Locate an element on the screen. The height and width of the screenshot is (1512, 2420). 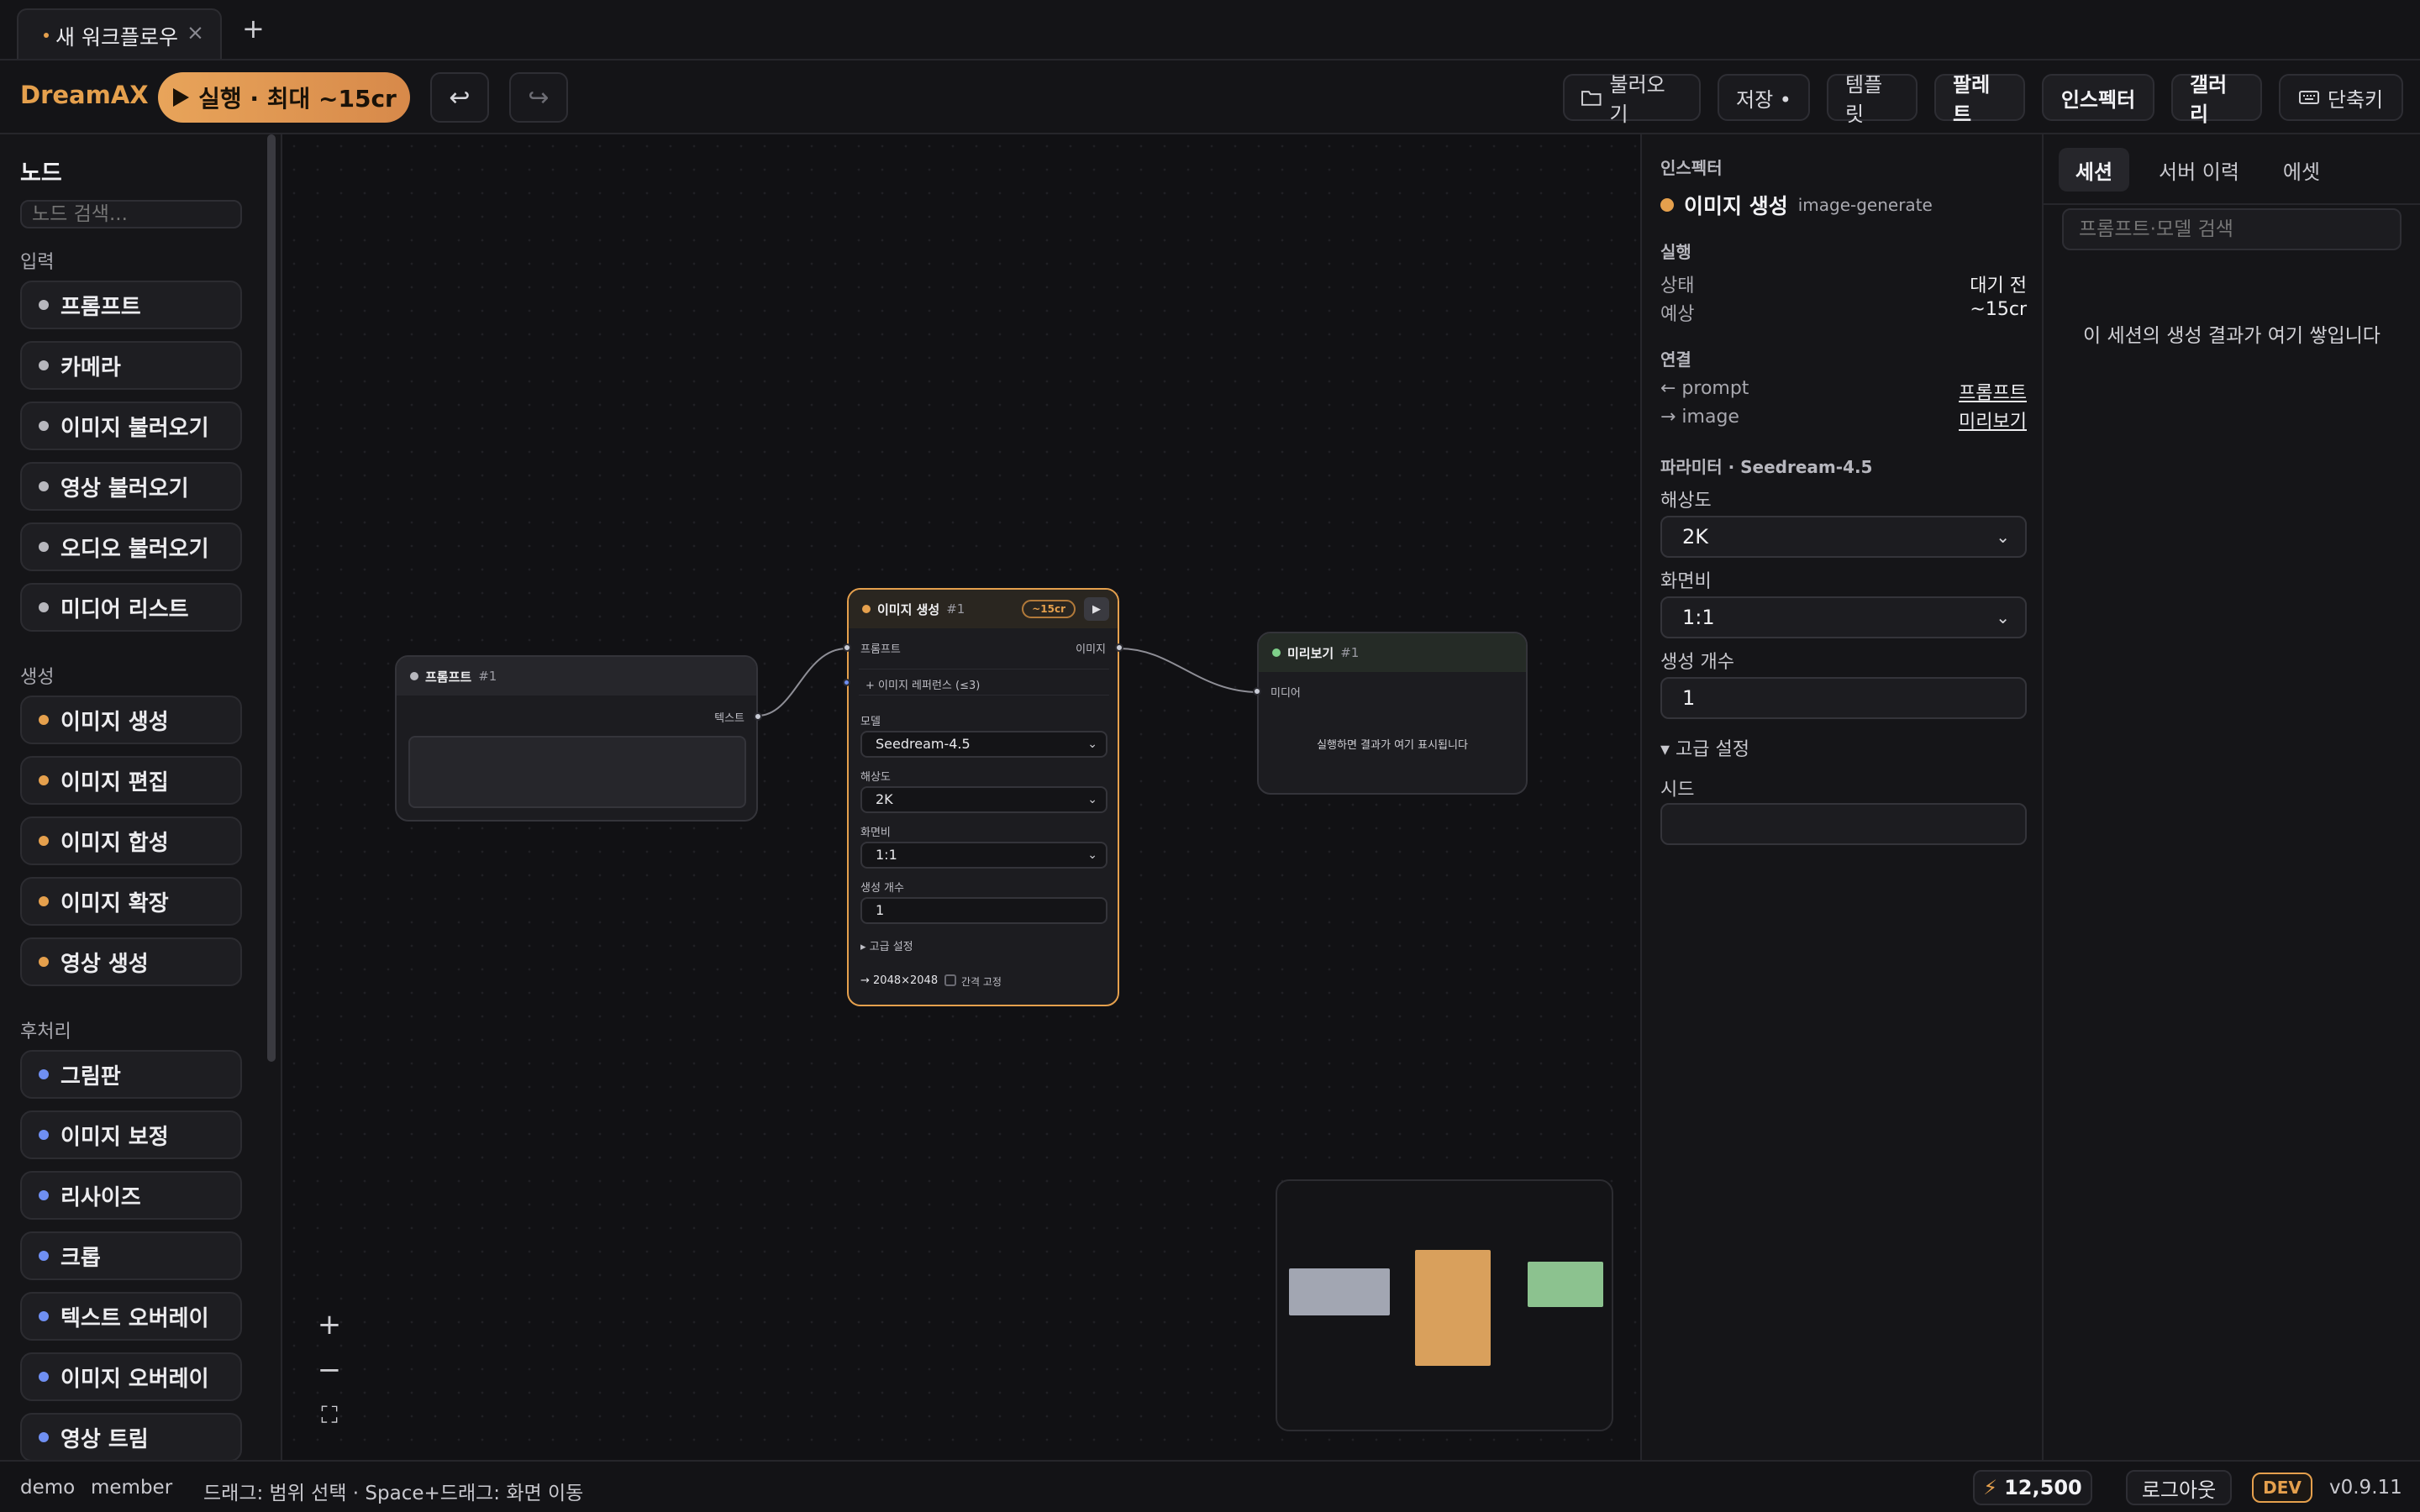
sidebar-item-video-load: 영상 불러오기 is located at coordinates (131, 486).